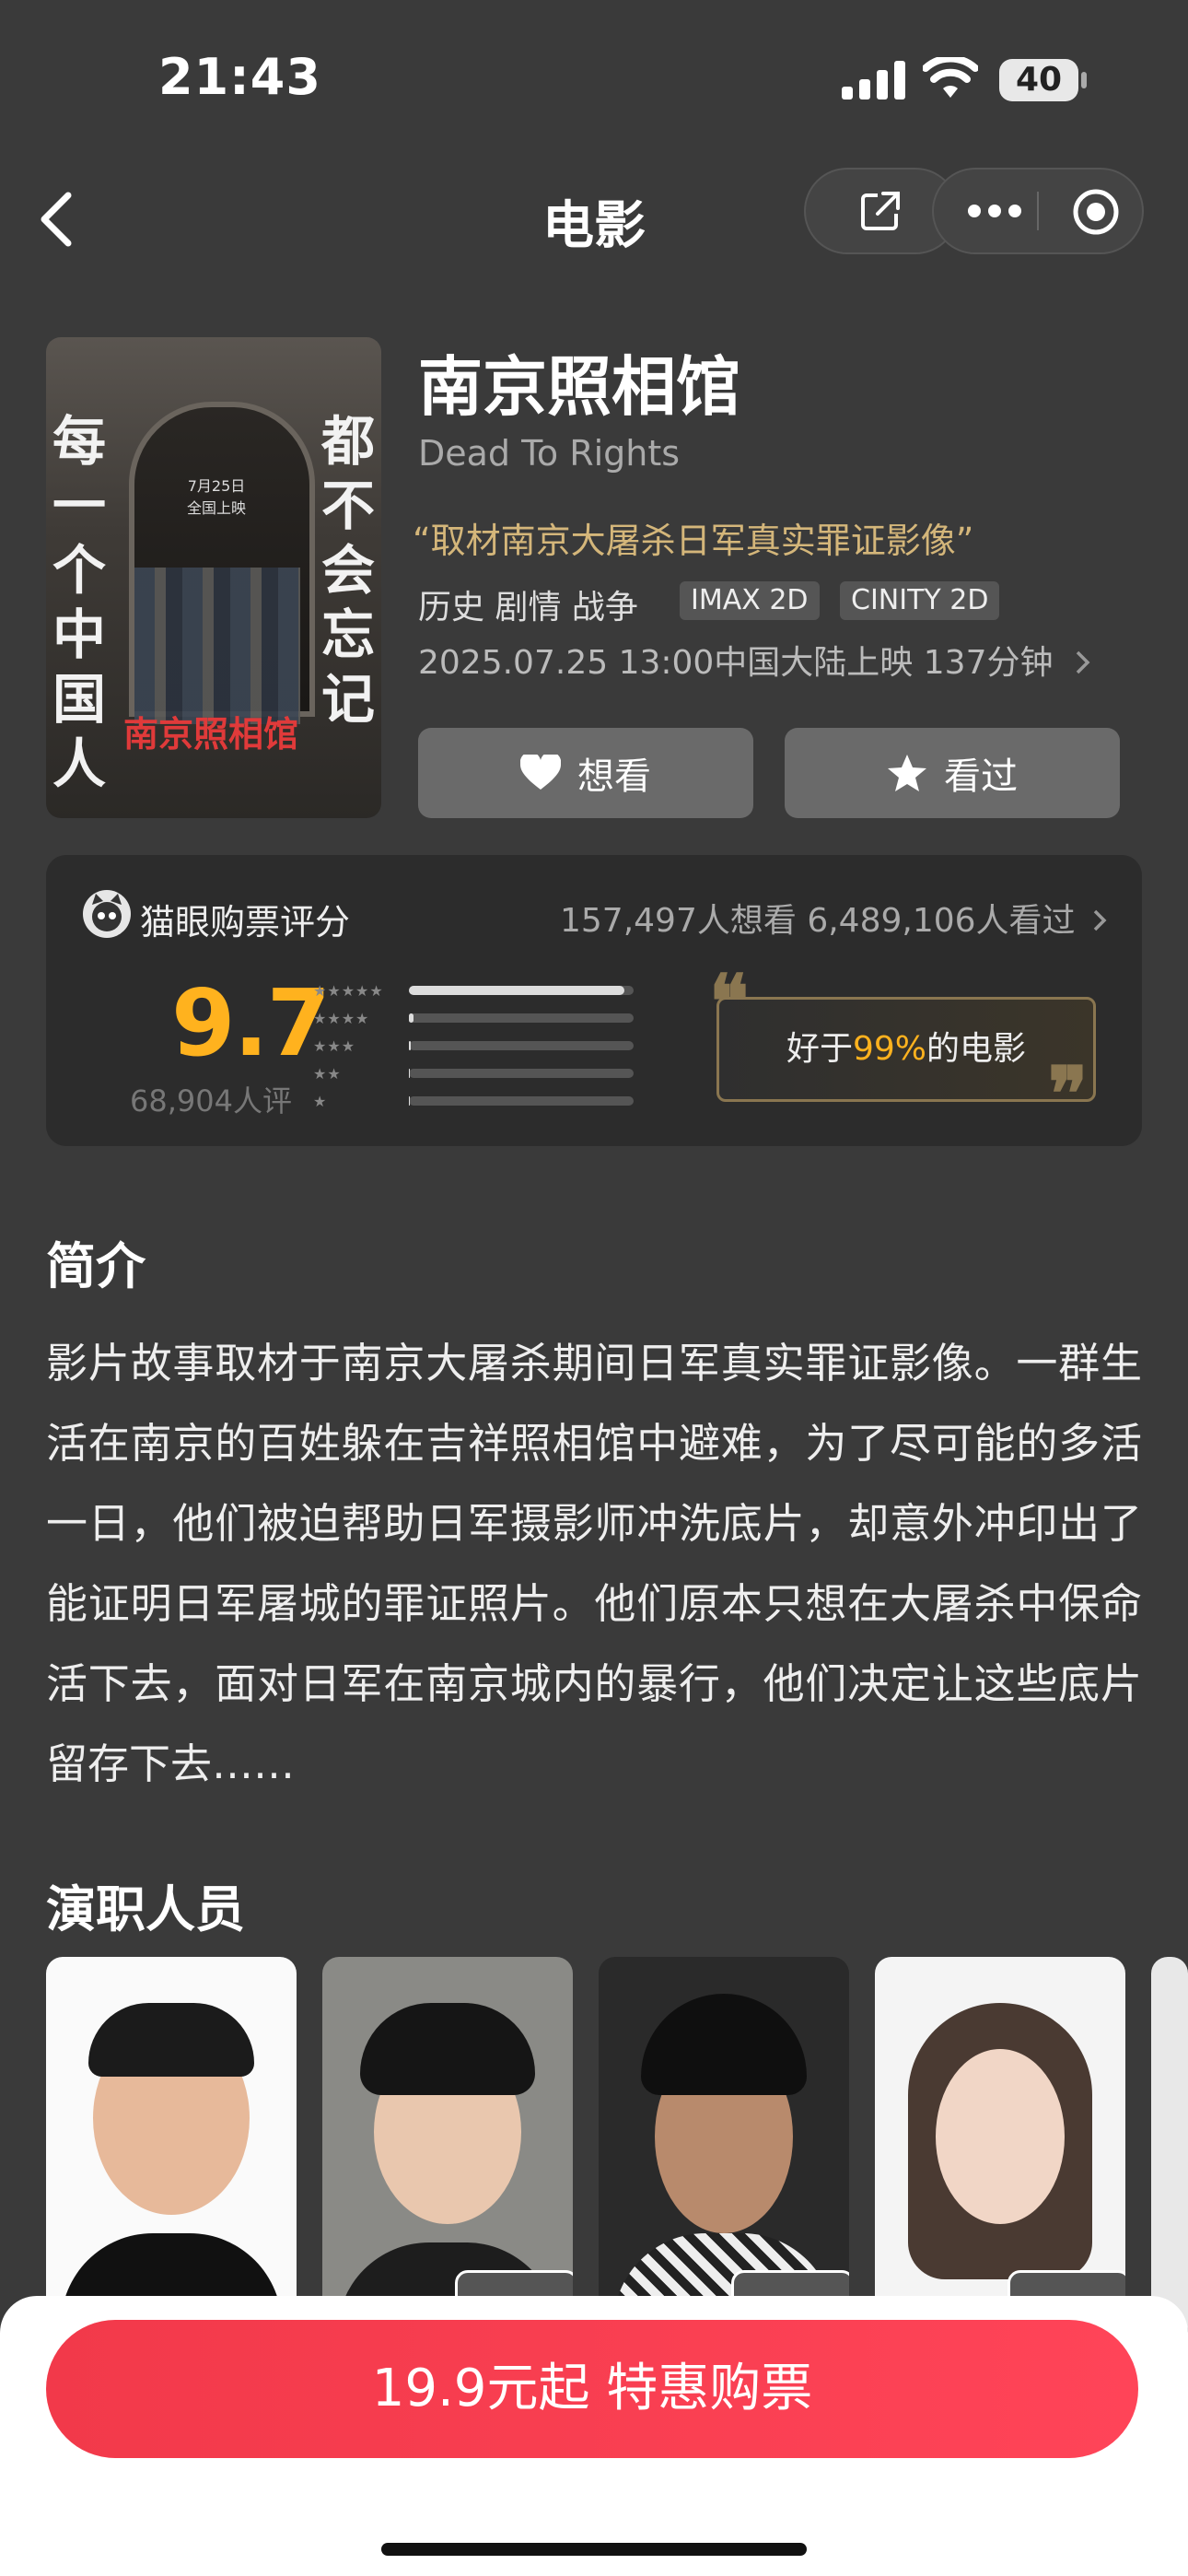 The height and width of the screenshot is (2576, 1188). I want to click on rating-source: 猫眼购票评分, so click(246, 923).